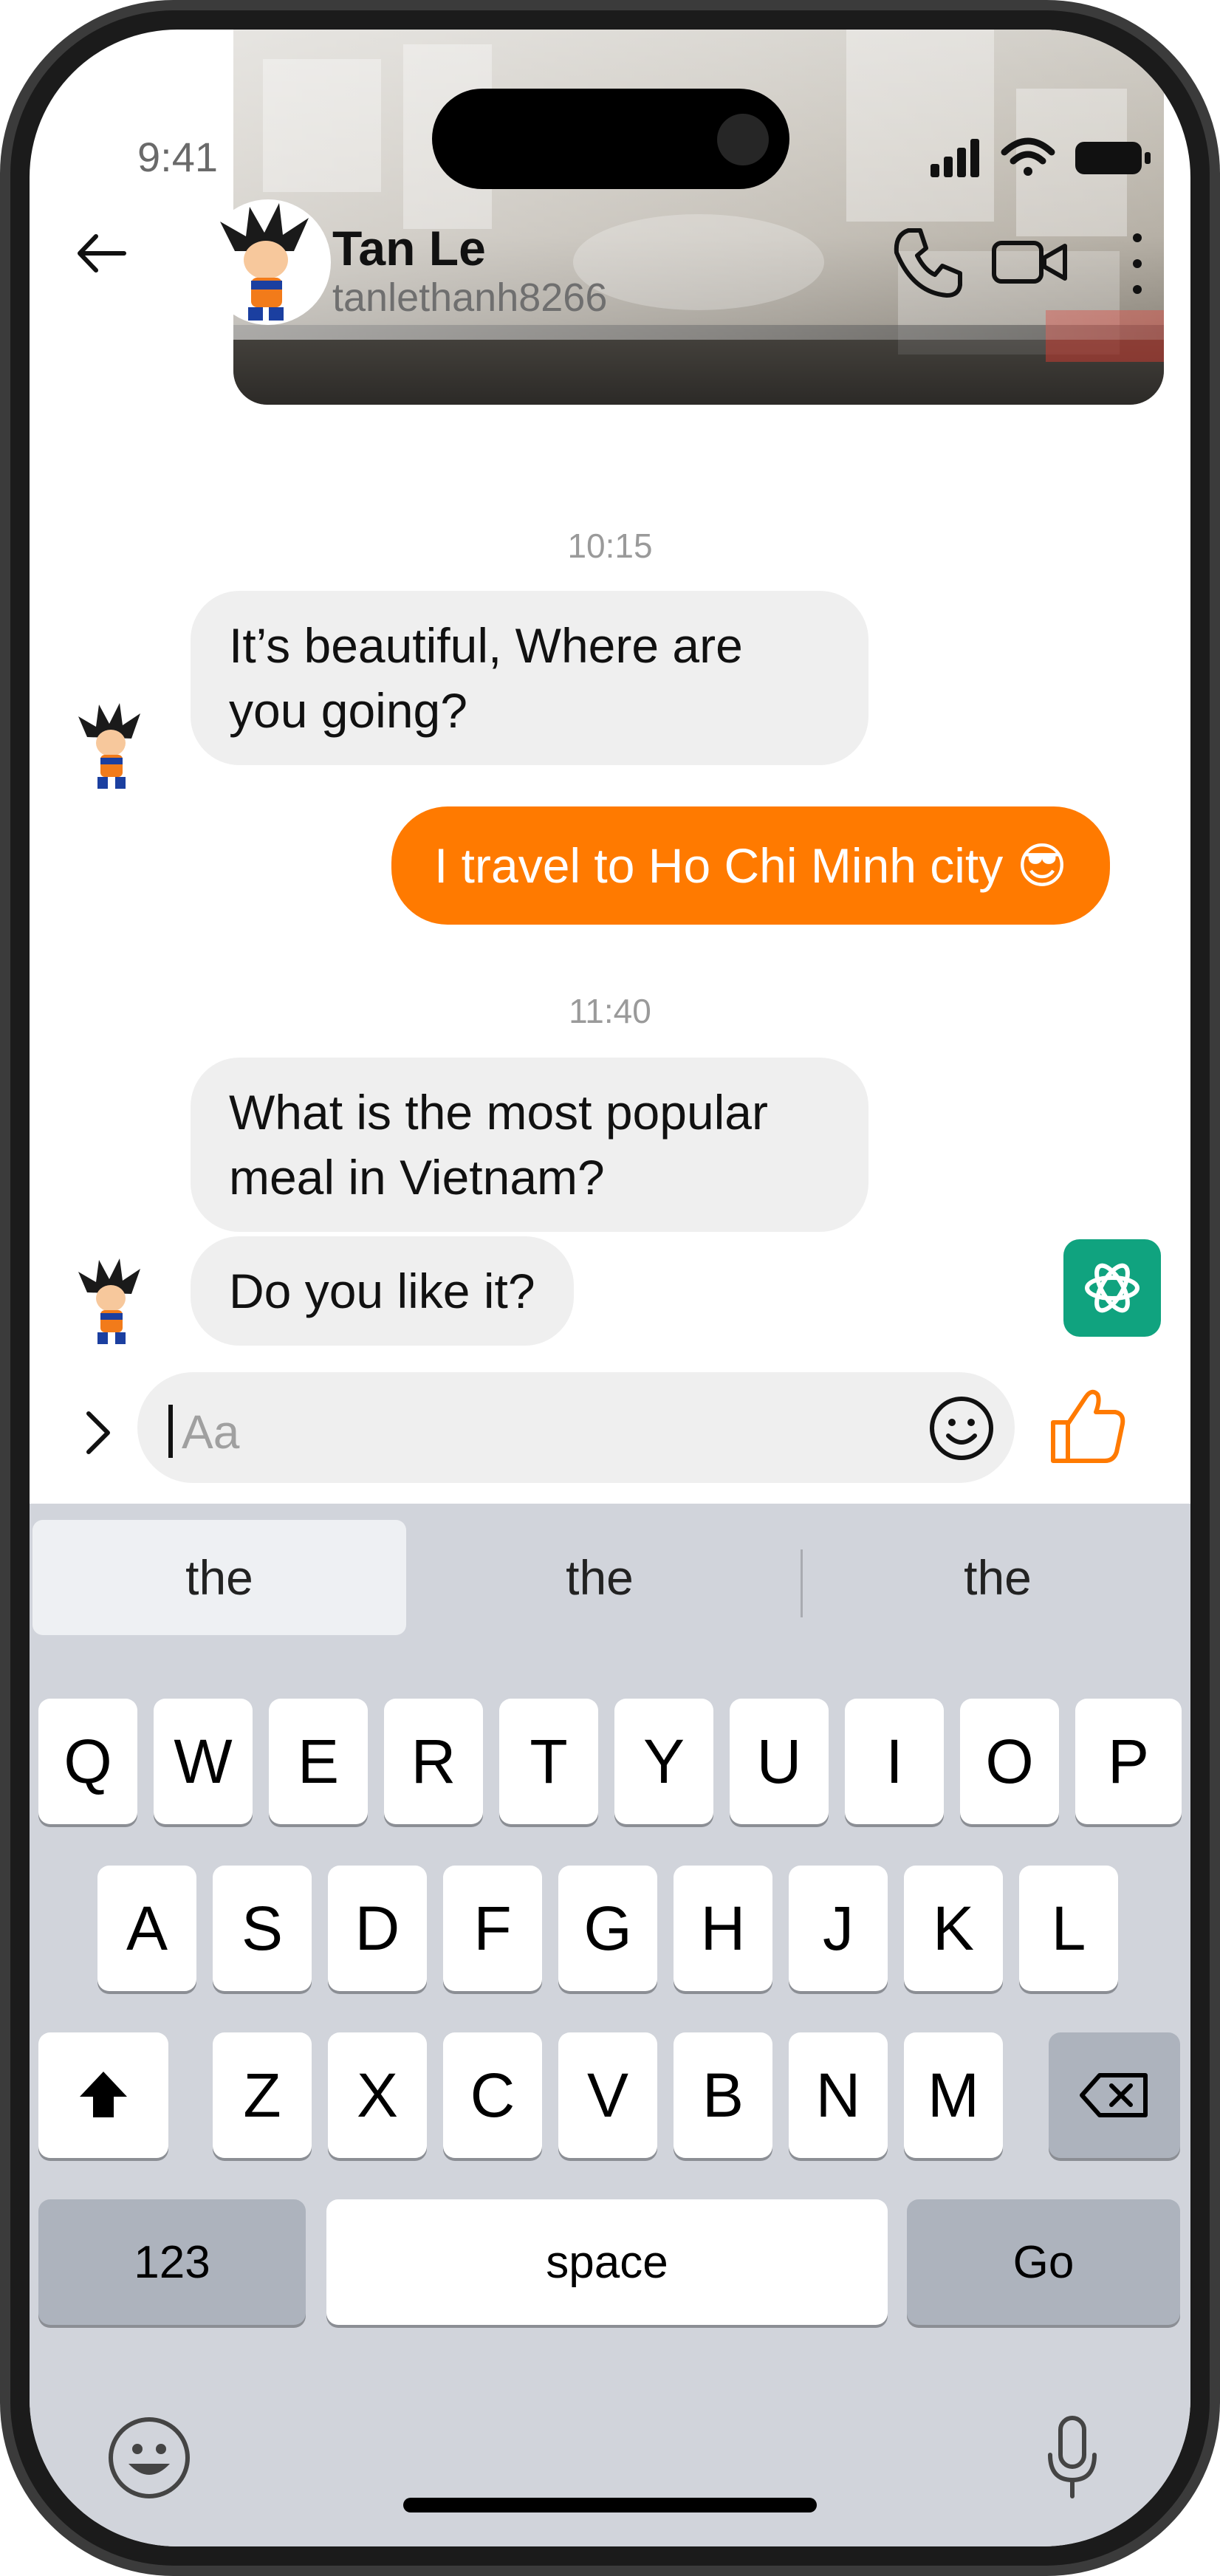 Image resolution: width=1220 pixels, height=2576 pixels. I want to click on suggestion-2: the, so click(599, 1577).